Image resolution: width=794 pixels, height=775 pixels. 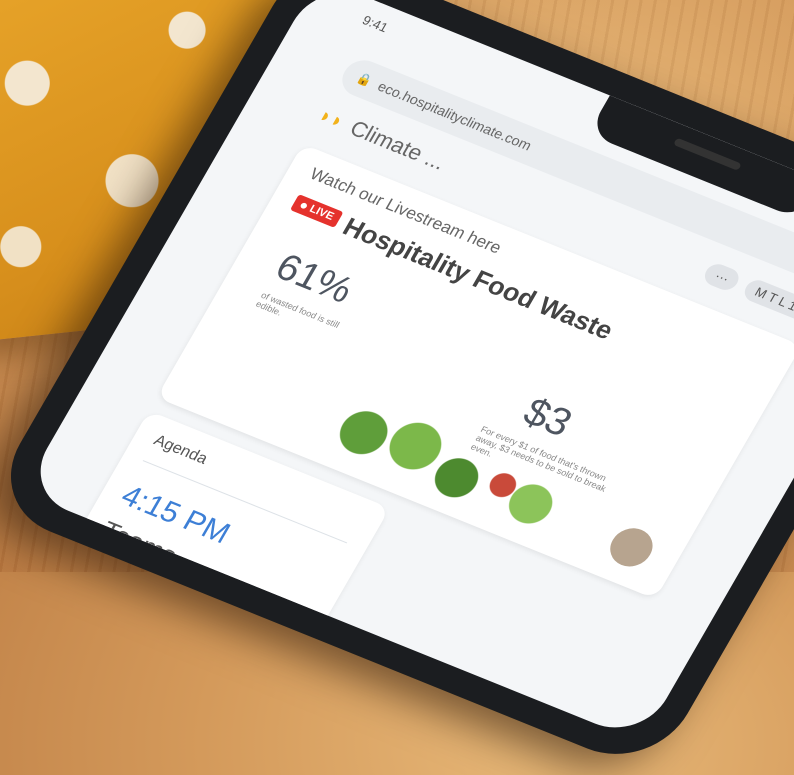 I want to click on language-pill: M T L 142, so click(x=767, y=301).